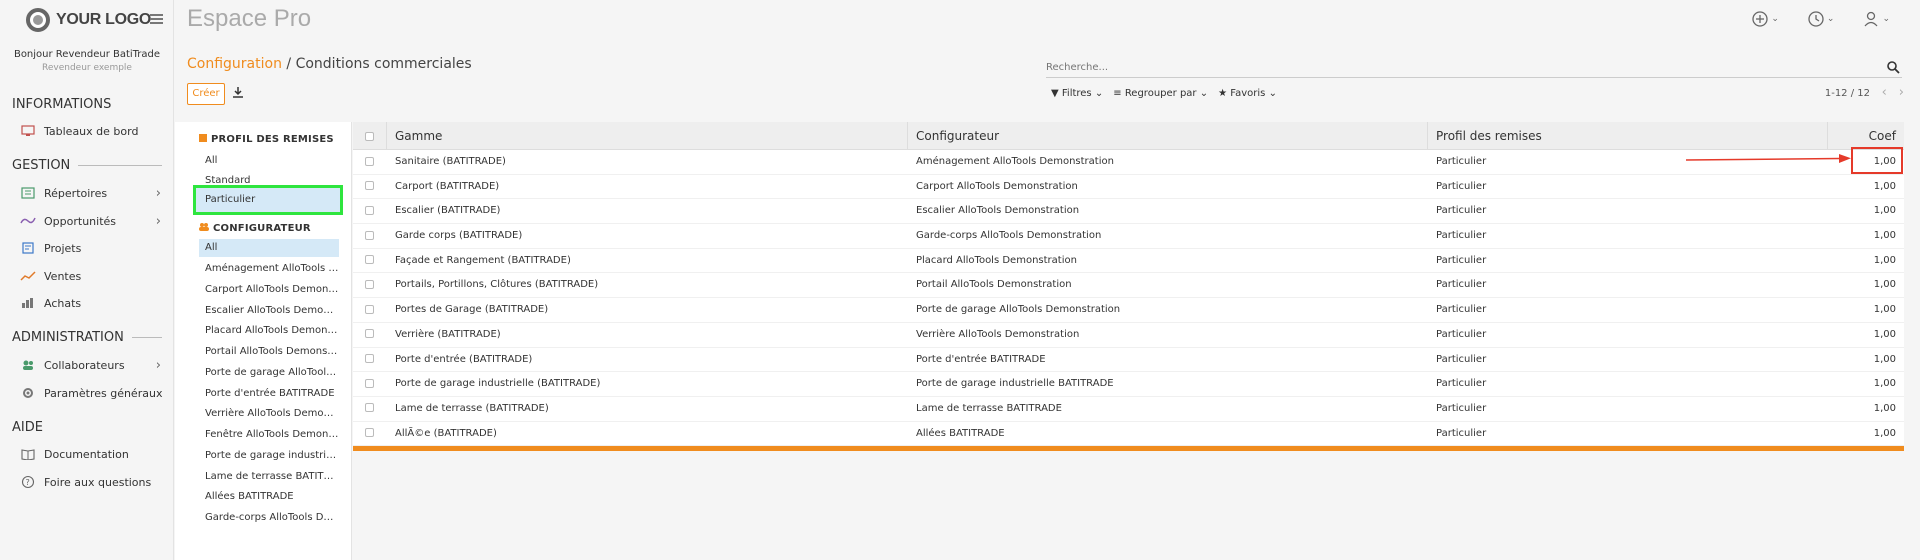  Describe the element at coordinates (1876, 19) in the screenshot. I see `user-menu: ⌄` at that location.